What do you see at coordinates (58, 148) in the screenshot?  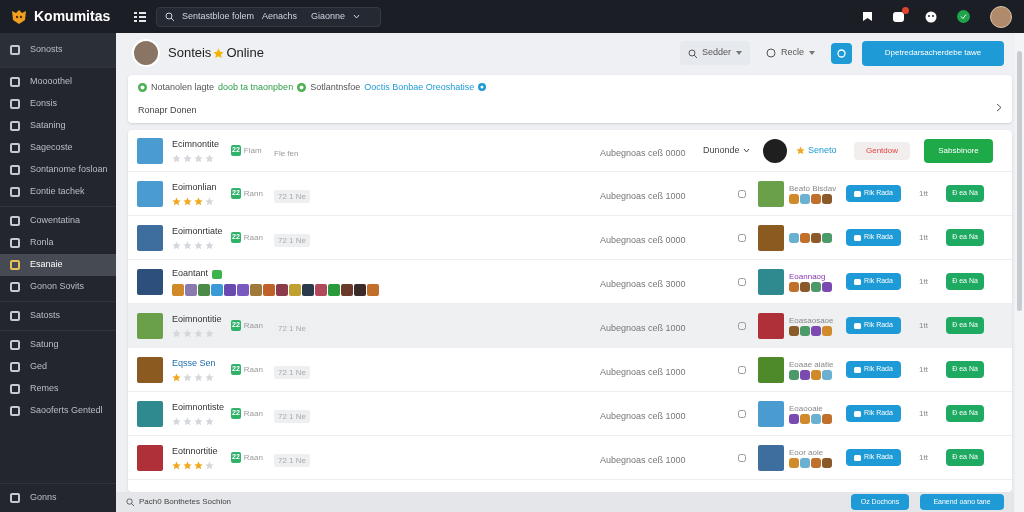 I see `sidebar-item: Sagecoste` at bounding box center [58, 148].